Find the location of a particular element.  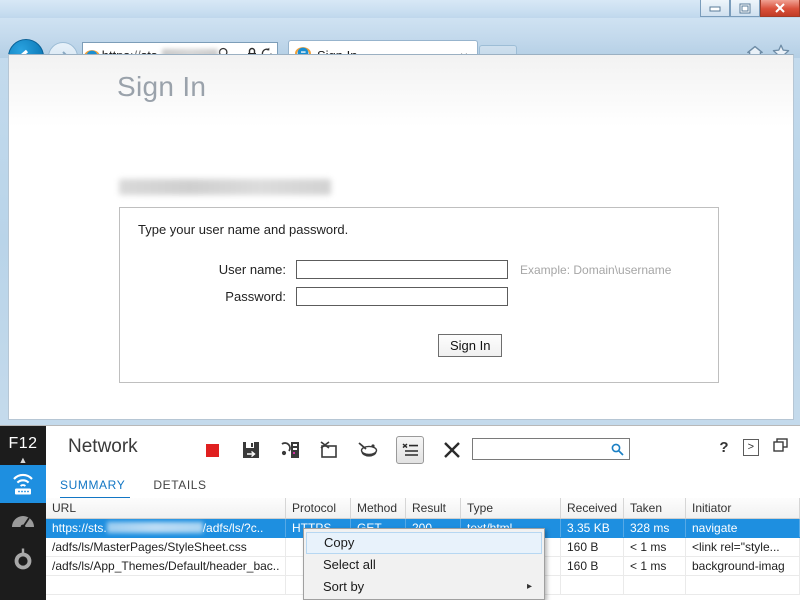

devtools-f12-label: F12 is located at coordinates (23, 443).